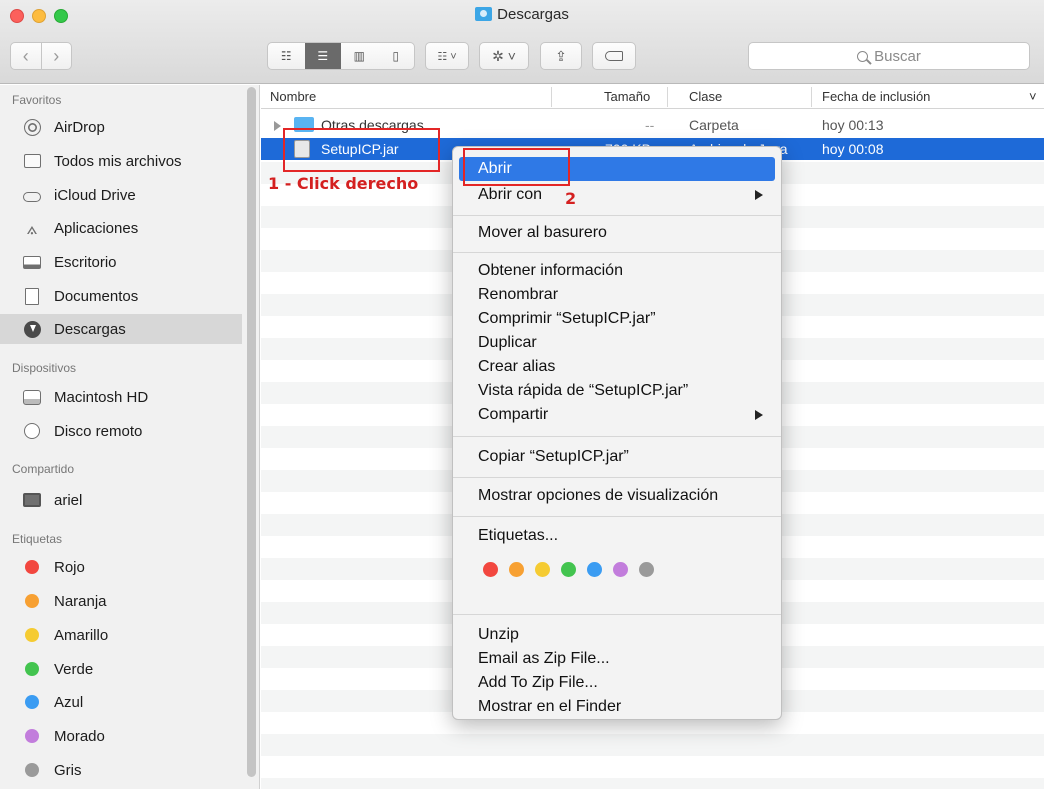 This screenshot has height=789, width=1044. I want to click on sidebar-item-label: Verde, so click(74, 669).